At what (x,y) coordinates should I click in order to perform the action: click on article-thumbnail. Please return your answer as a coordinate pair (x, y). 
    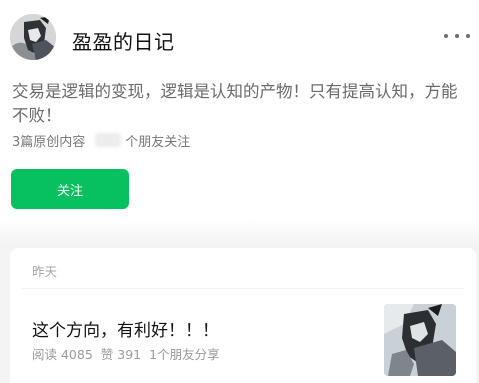
    Looking at the image, I should click on (420, 340).